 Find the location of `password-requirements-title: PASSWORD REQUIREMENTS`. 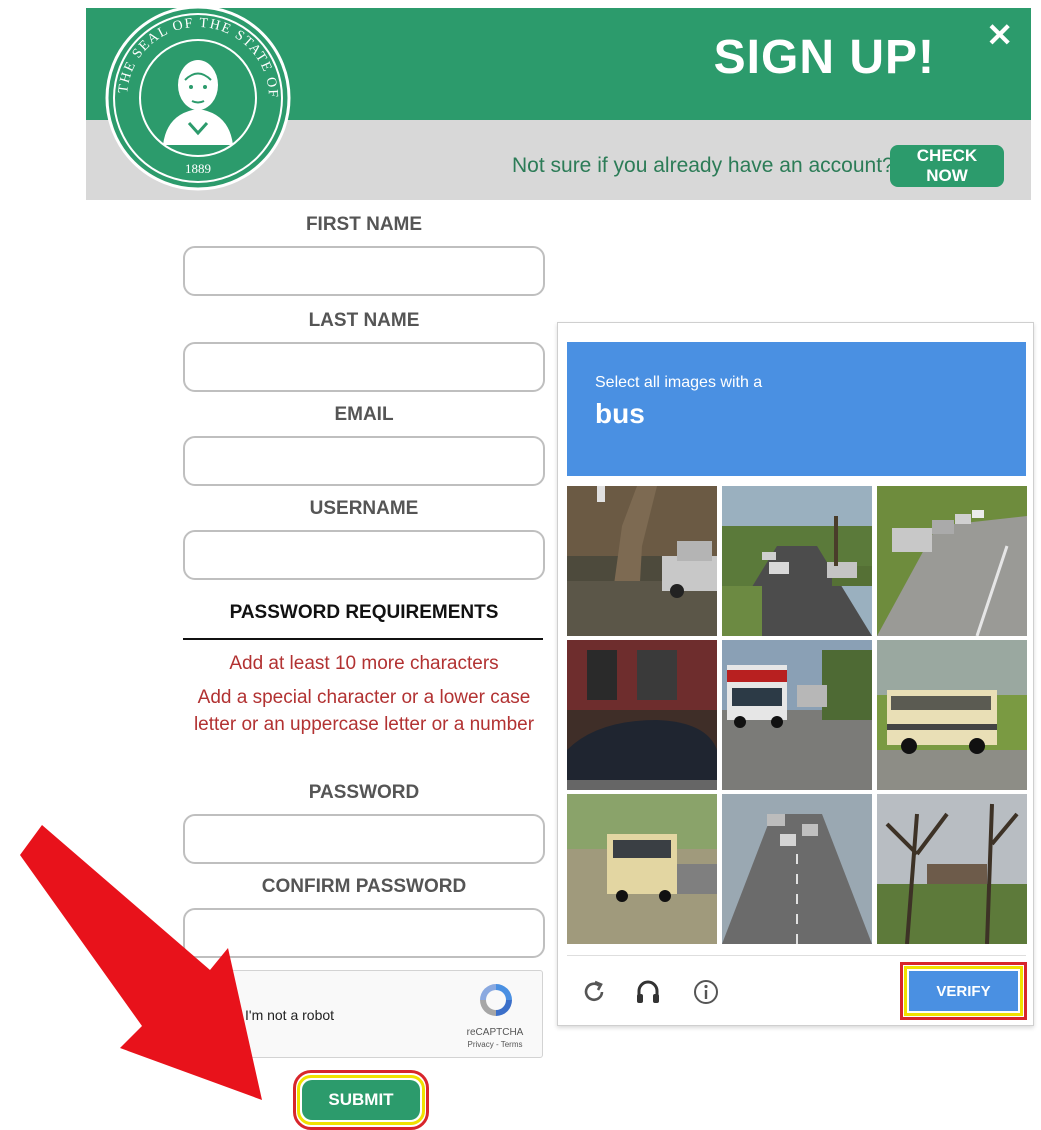

password-requirements-title: PASSWORD REQUIREMENTS is located at coordinates (364, 612).